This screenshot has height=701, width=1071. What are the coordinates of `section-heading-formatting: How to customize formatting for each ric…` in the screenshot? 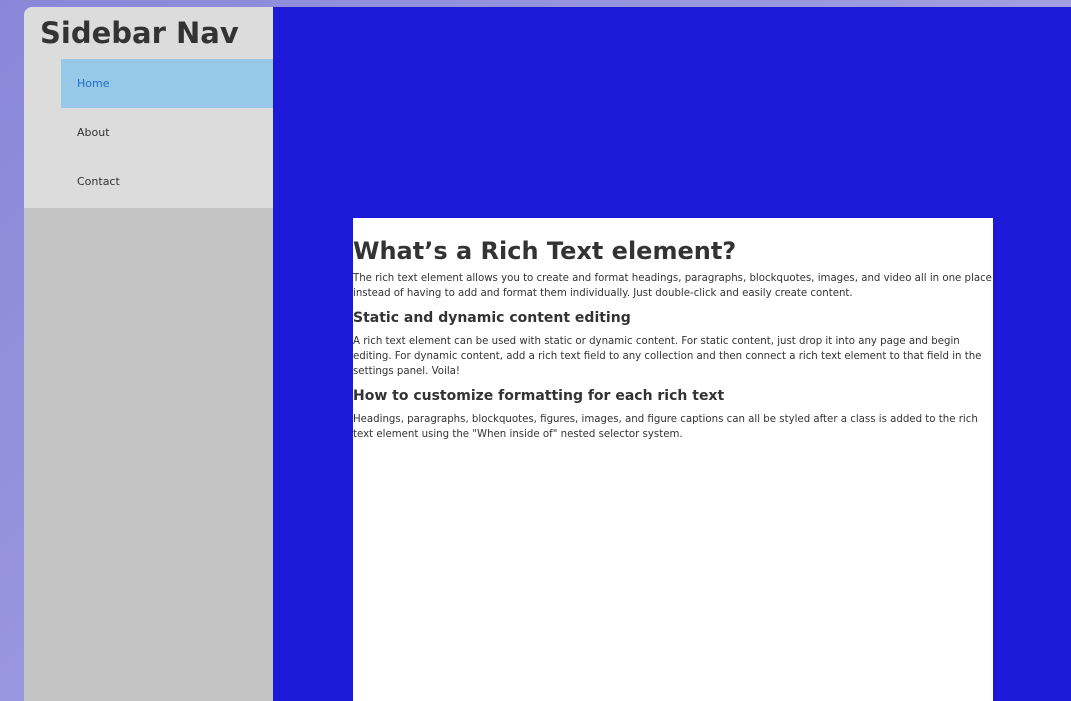 It's located at (539, 396).